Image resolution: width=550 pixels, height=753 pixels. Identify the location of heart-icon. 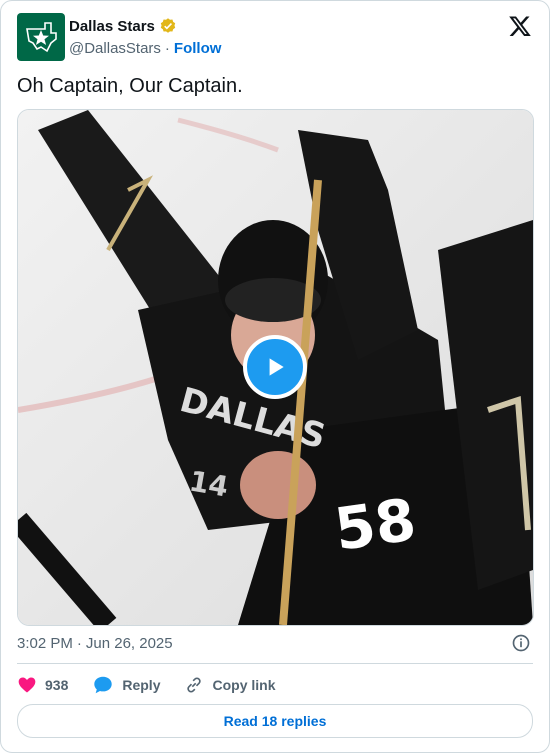
(27, 685).